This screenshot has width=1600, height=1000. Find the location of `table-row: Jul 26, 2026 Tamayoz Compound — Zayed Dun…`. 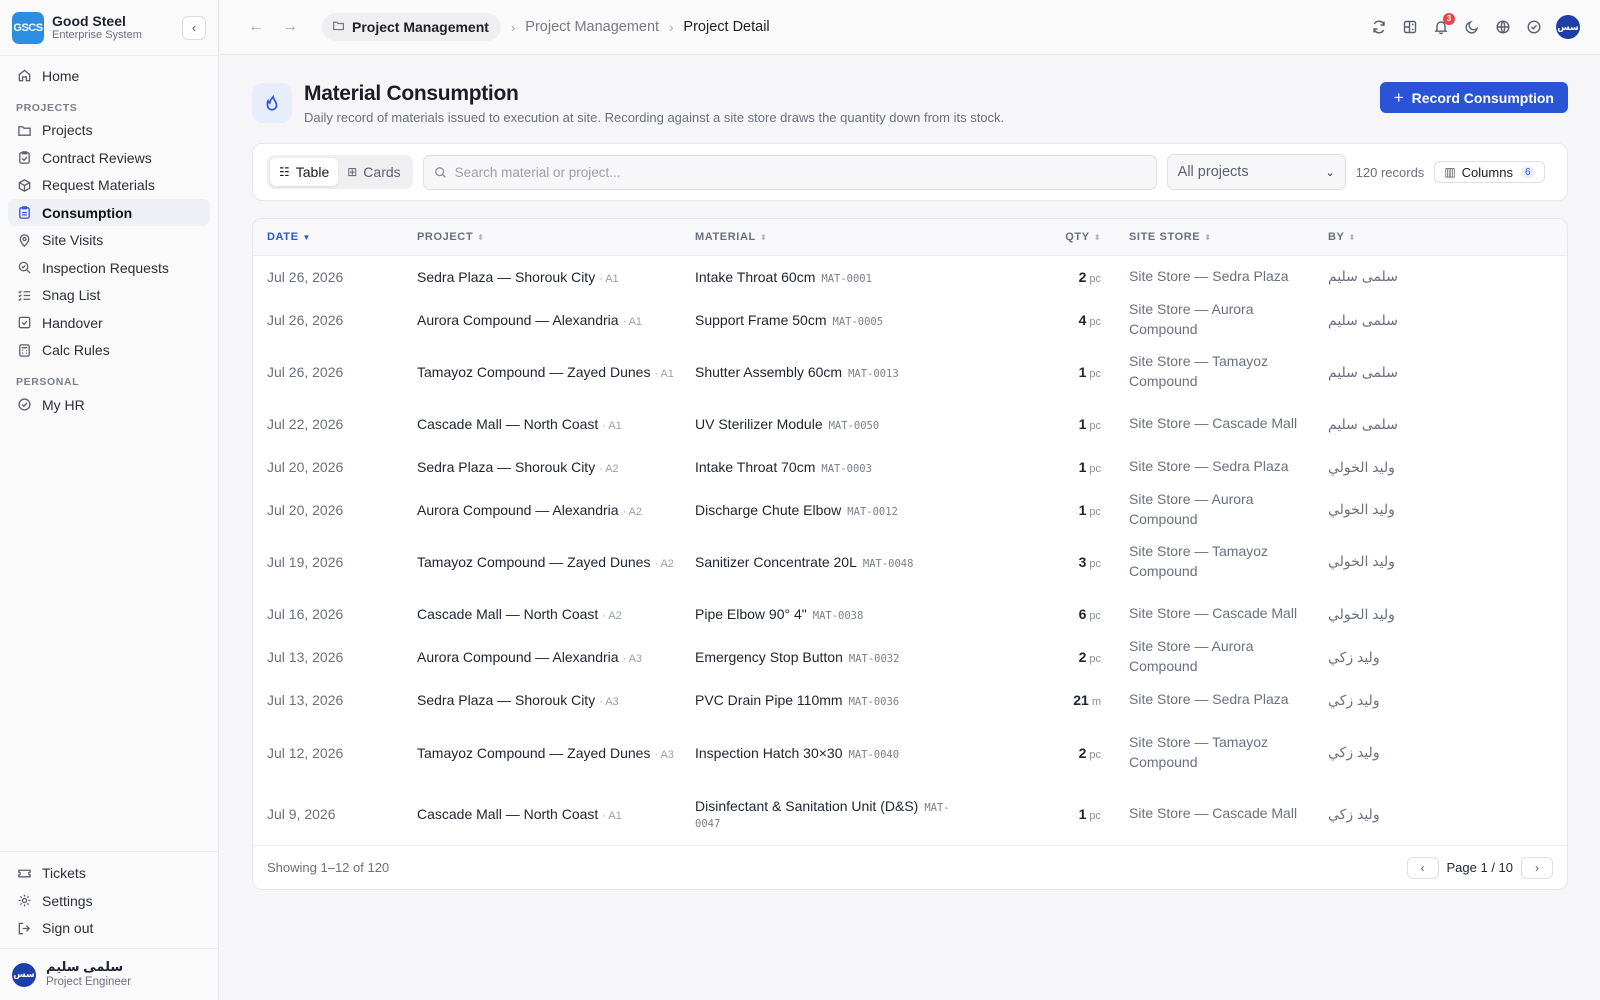

table-row: Jul 26, 2026 Tamayoz Compound — Zayed Dun… is located at coordinates (910, 372).